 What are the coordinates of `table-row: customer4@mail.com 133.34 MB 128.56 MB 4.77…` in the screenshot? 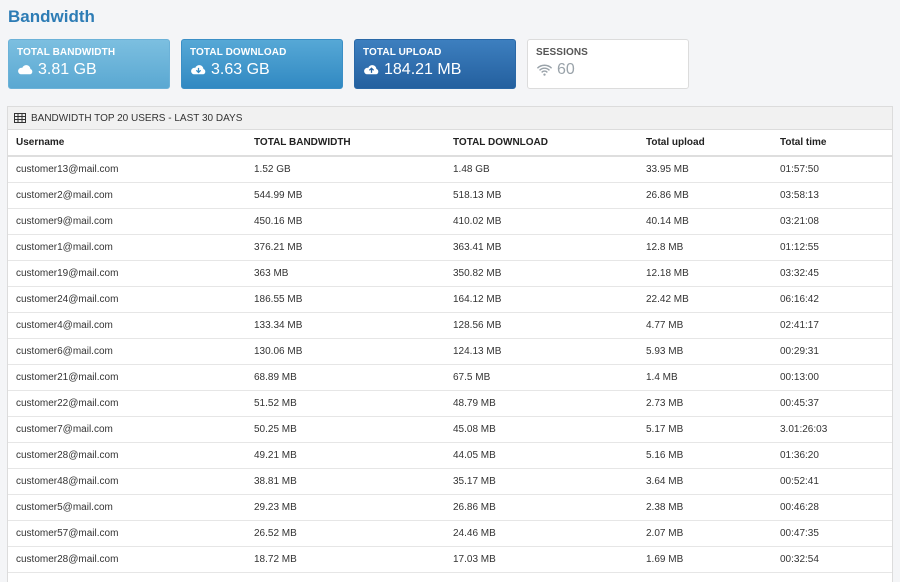 It's located at (450, 325).